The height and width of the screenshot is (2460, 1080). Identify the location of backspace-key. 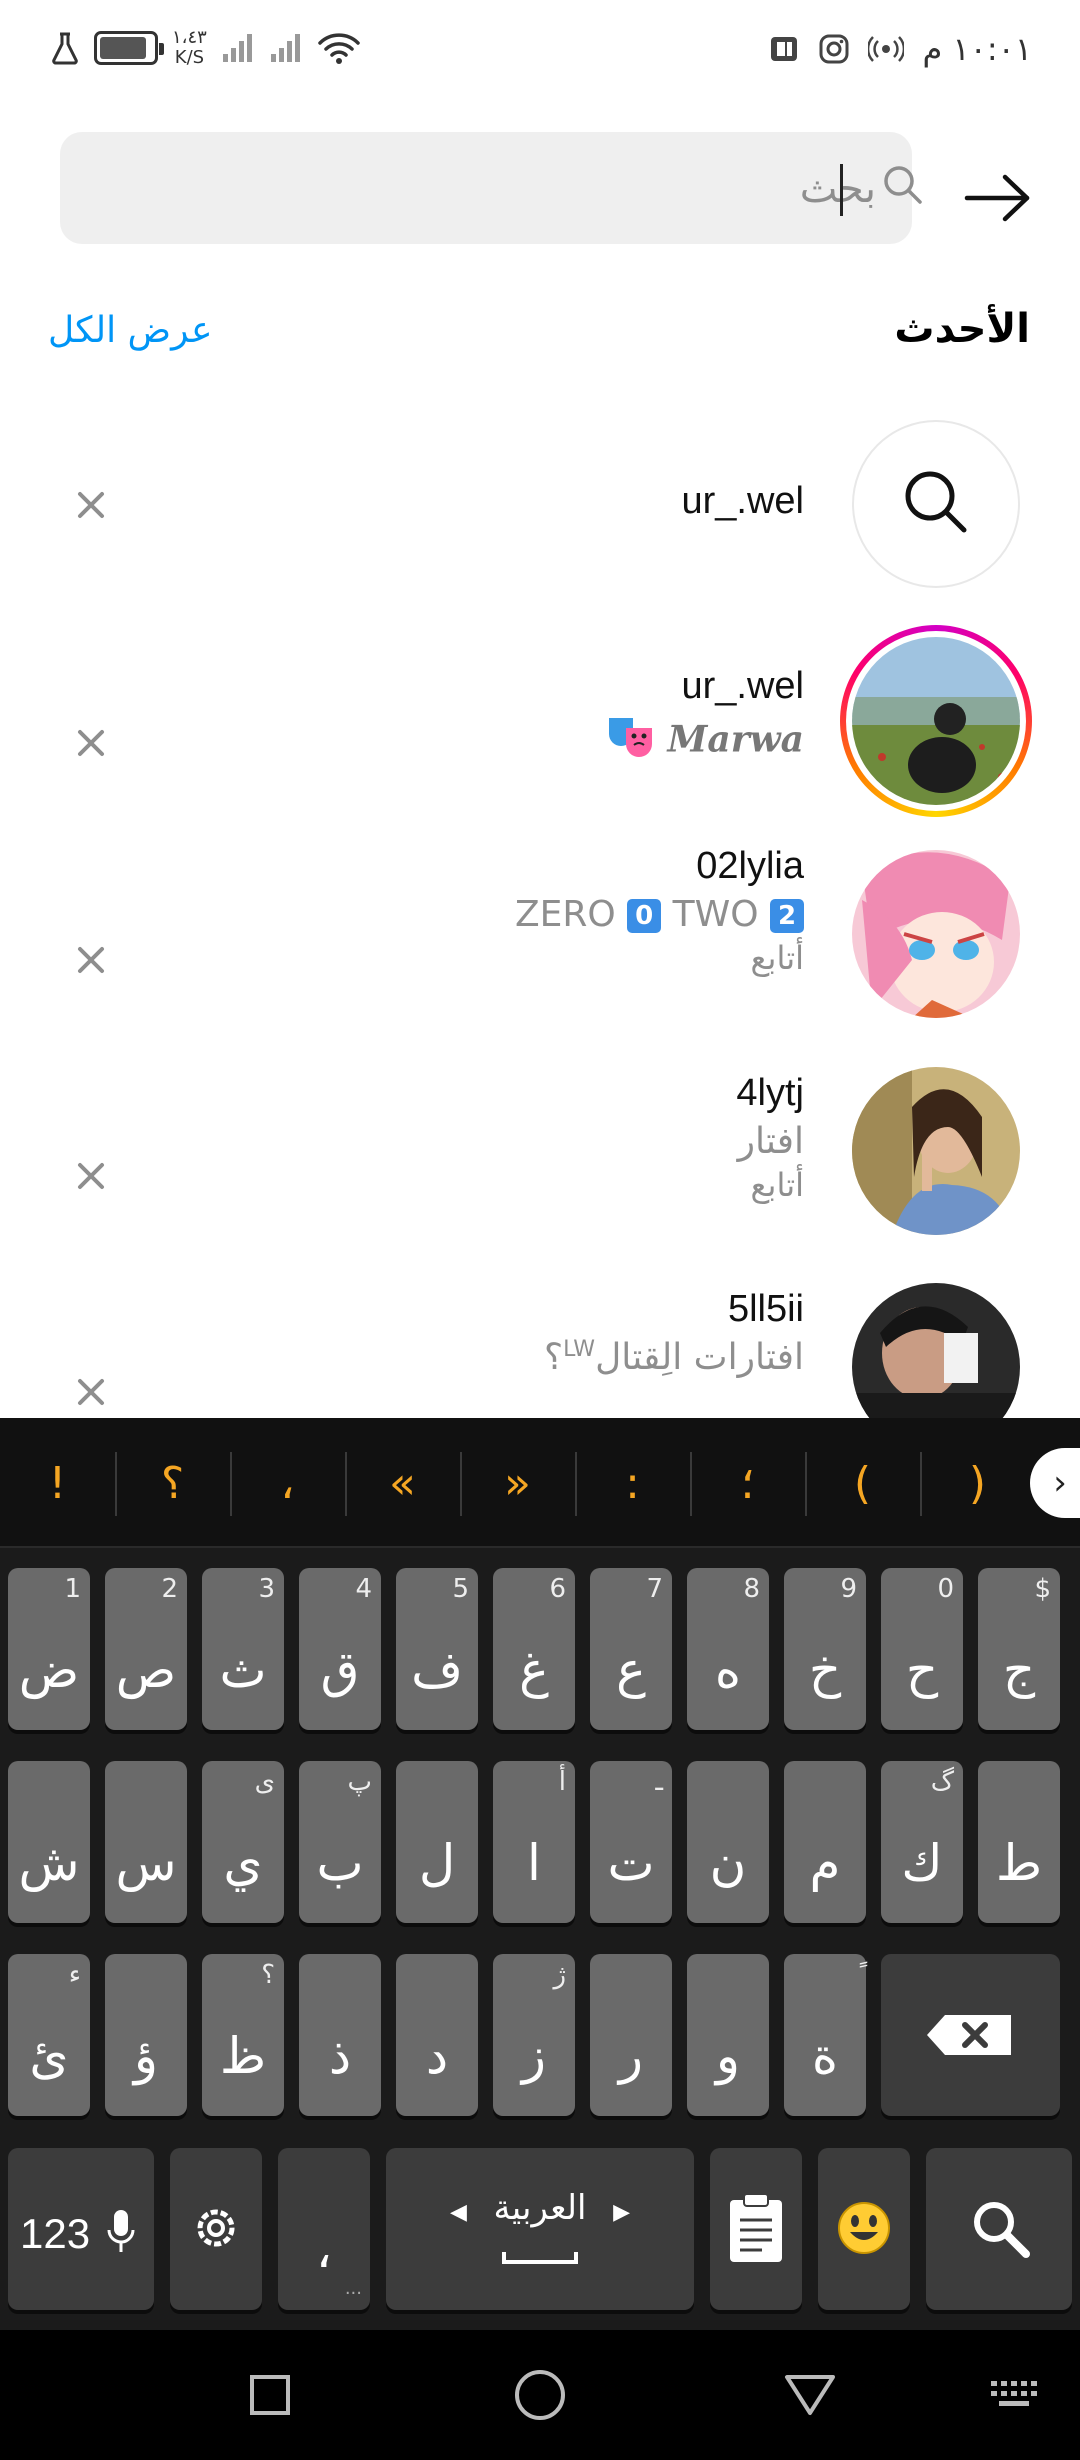
(970, 2035).